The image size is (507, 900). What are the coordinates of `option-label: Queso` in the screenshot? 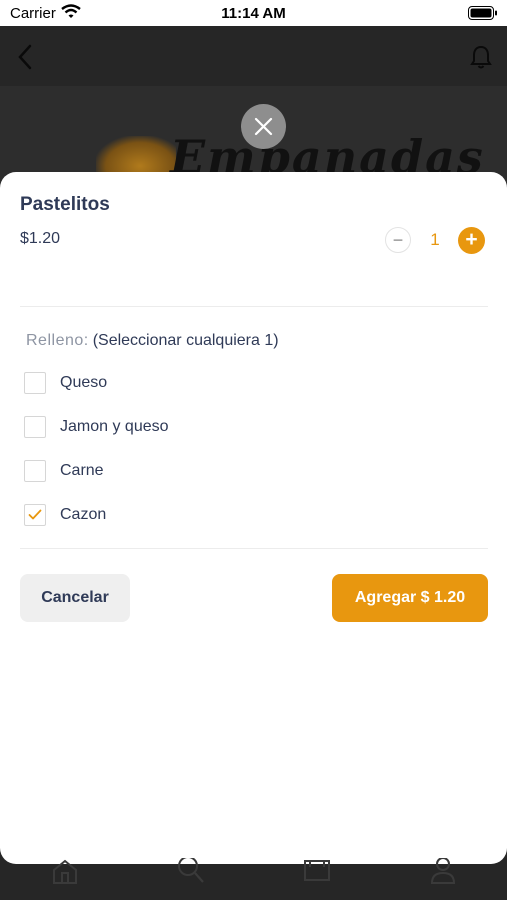 It's located at (84, 382).